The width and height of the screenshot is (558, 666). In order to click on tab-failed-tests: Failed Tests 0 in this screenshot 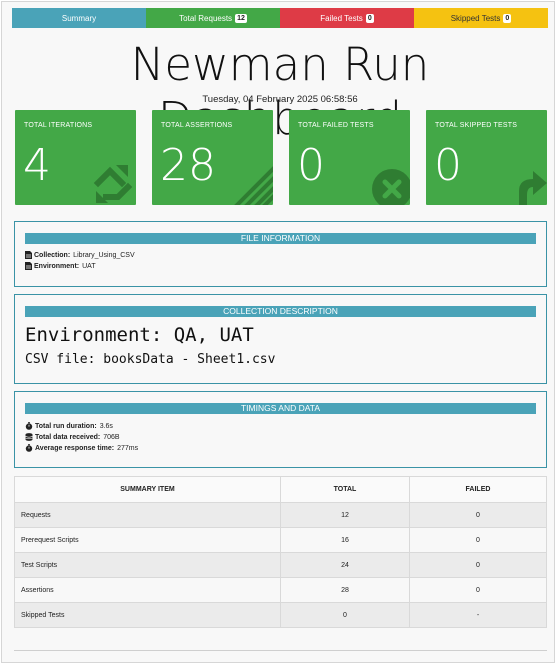, I will do `click(347, 18)`.